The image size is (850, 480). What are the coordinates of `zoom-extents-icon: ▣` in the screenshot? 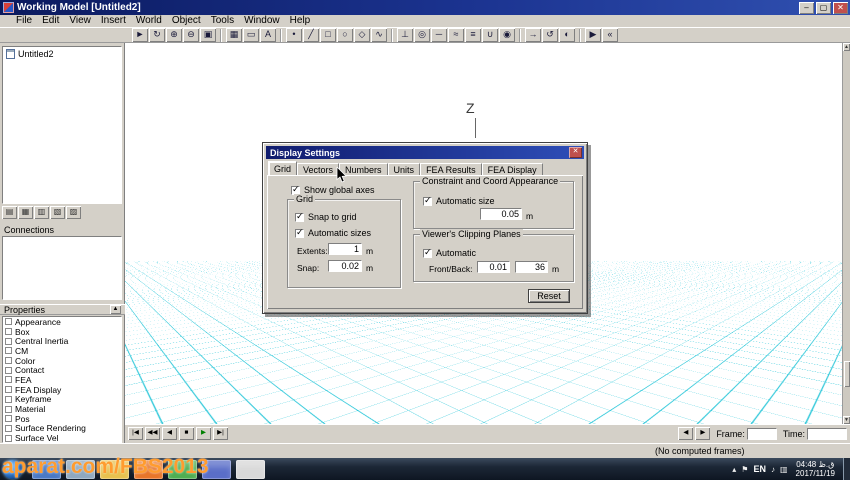 It's located at (208, 35).